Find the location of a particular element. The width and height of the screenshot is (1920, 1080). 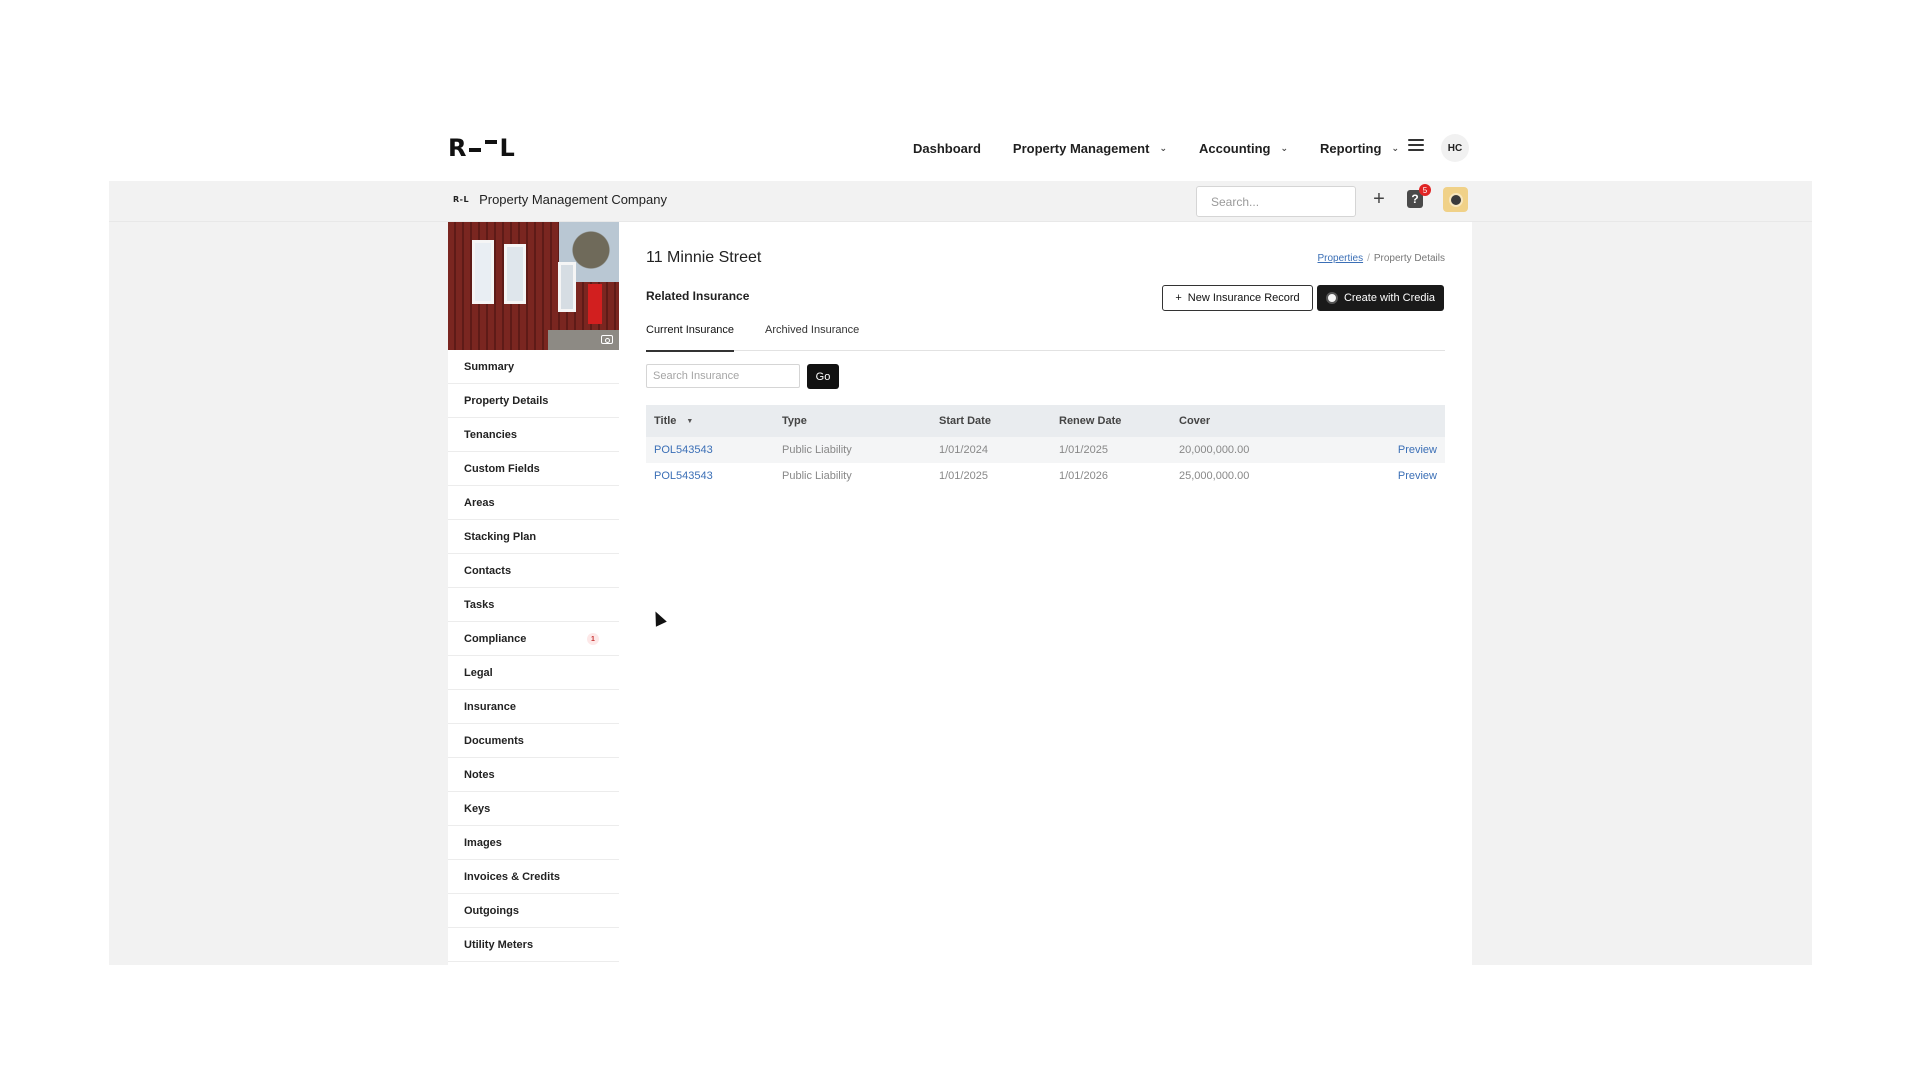

nav-dashboard: Dashboard is located at coordinates (947, 148).